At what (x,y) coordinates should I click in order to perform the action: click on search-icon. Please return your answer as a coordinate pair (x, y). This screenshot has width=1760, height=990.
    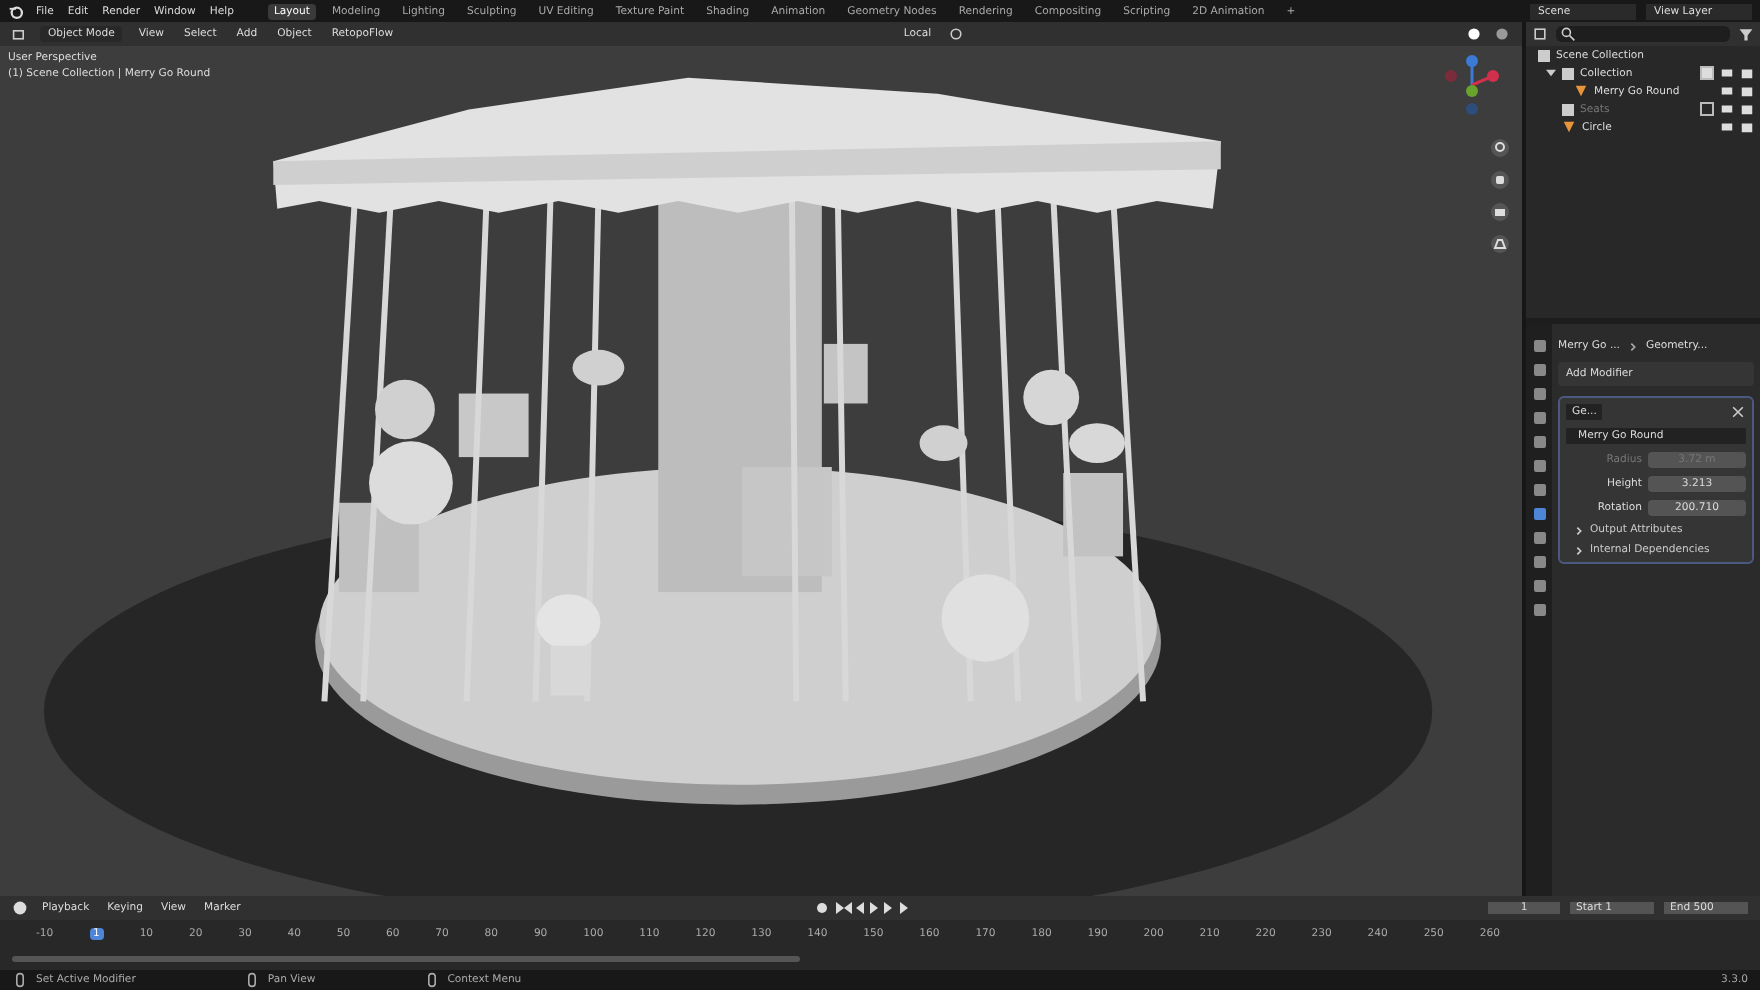
    Looking at the image, I should click on (1568, 34).